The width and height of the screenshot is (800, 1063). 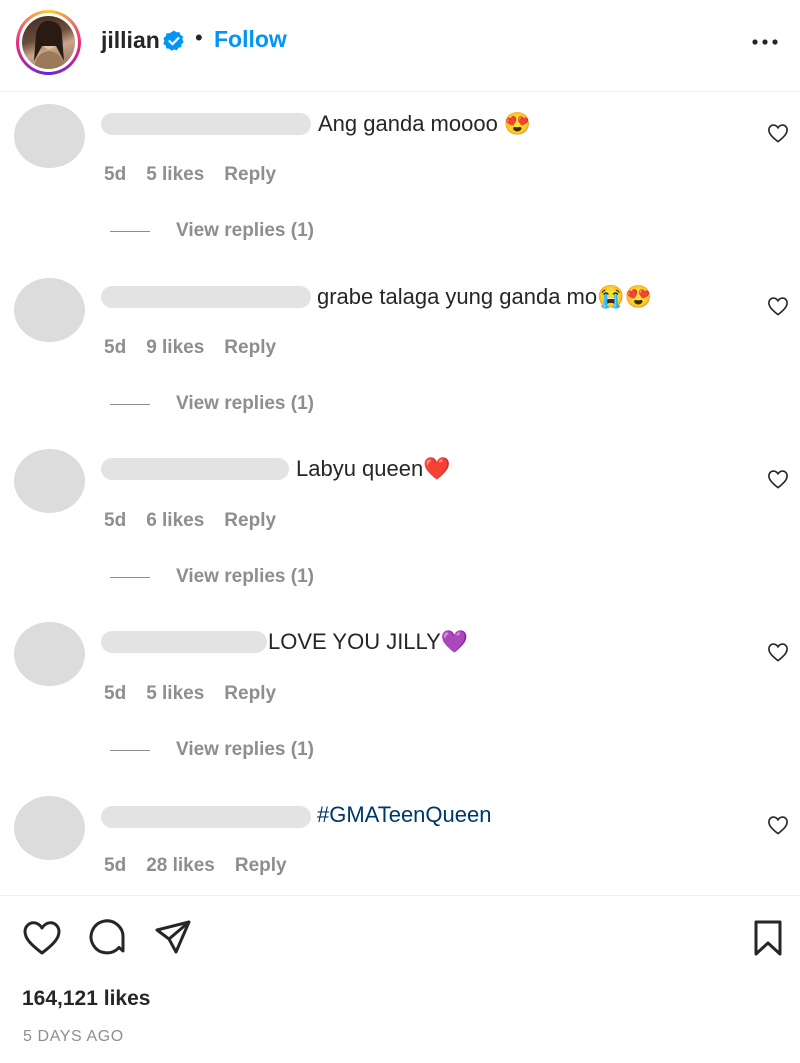 What do you see at coordinates (86, 999) in the screenshot?
I see `post-likes-count: 164,121 likes` at bounding box center [86, 999].